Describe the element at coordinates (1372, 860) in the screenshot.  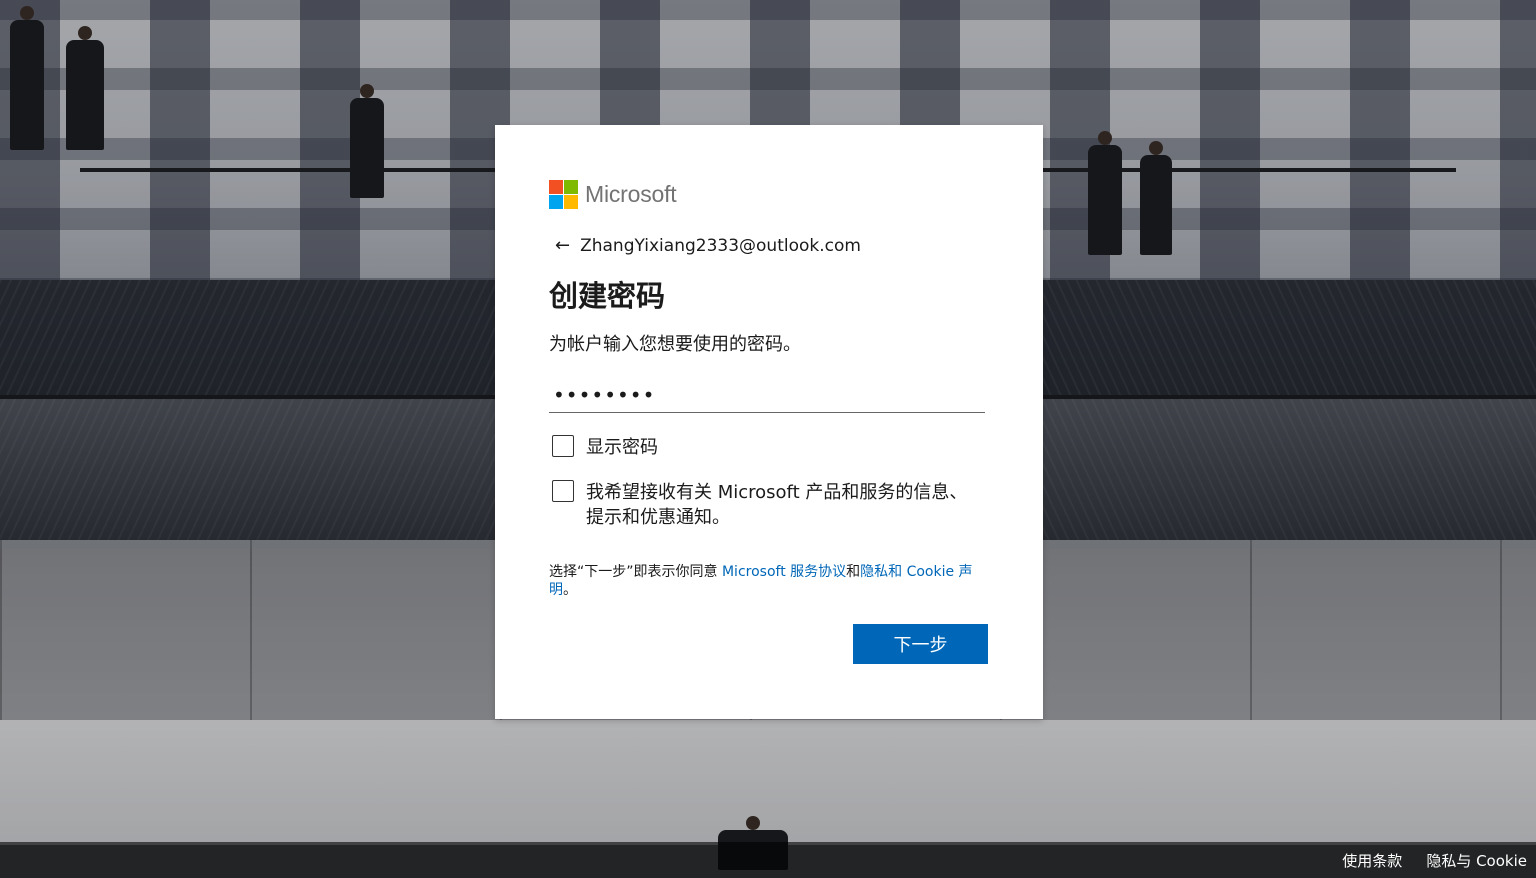
I see `terms-of-use-link: 使用条款` at that location.